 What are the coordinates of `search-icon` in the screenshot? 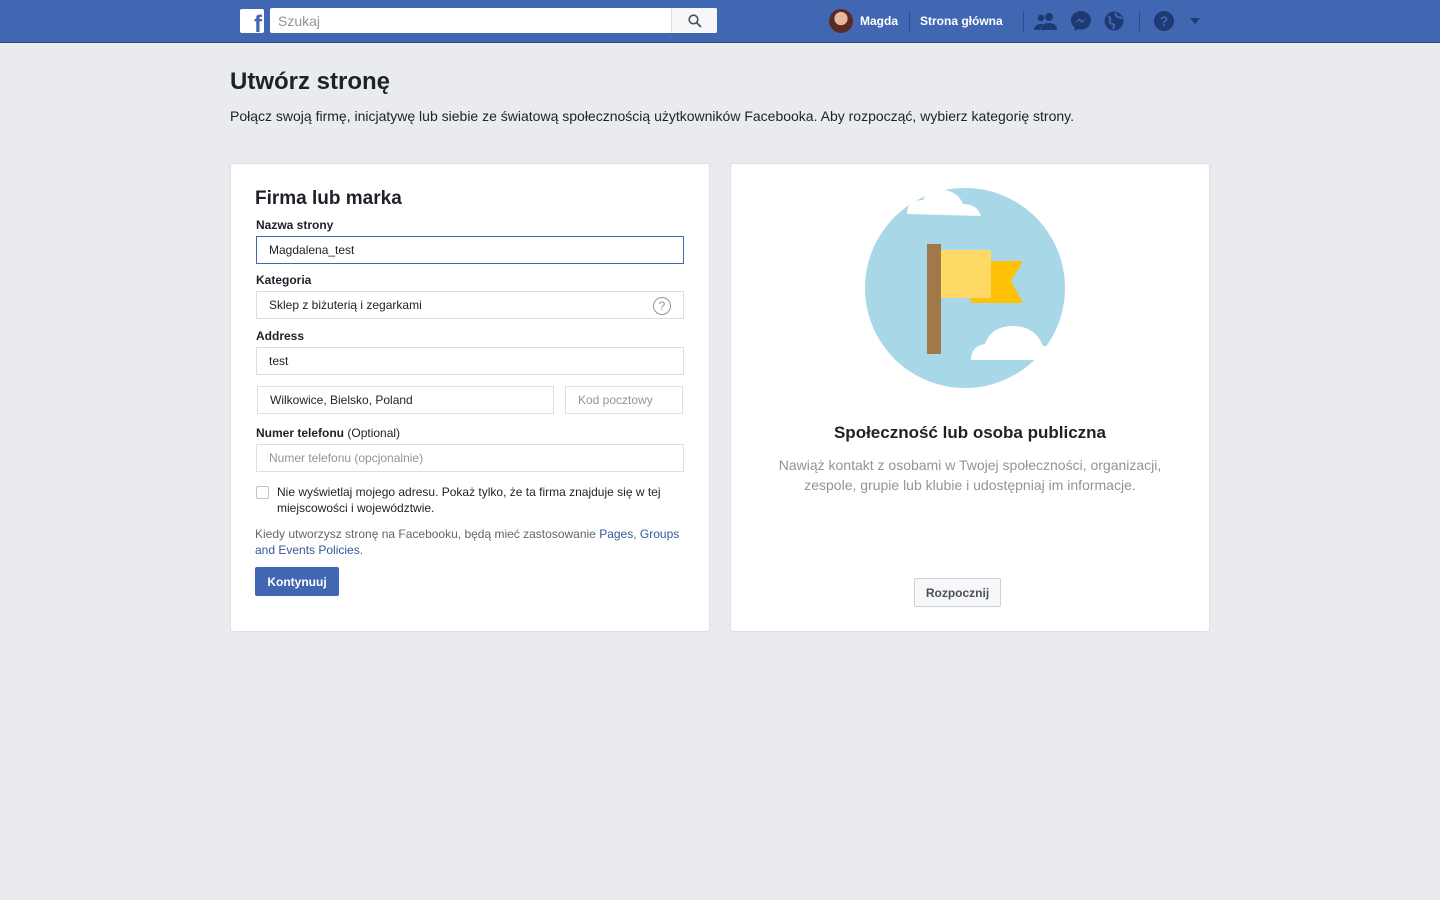 It's located at (694, 20).